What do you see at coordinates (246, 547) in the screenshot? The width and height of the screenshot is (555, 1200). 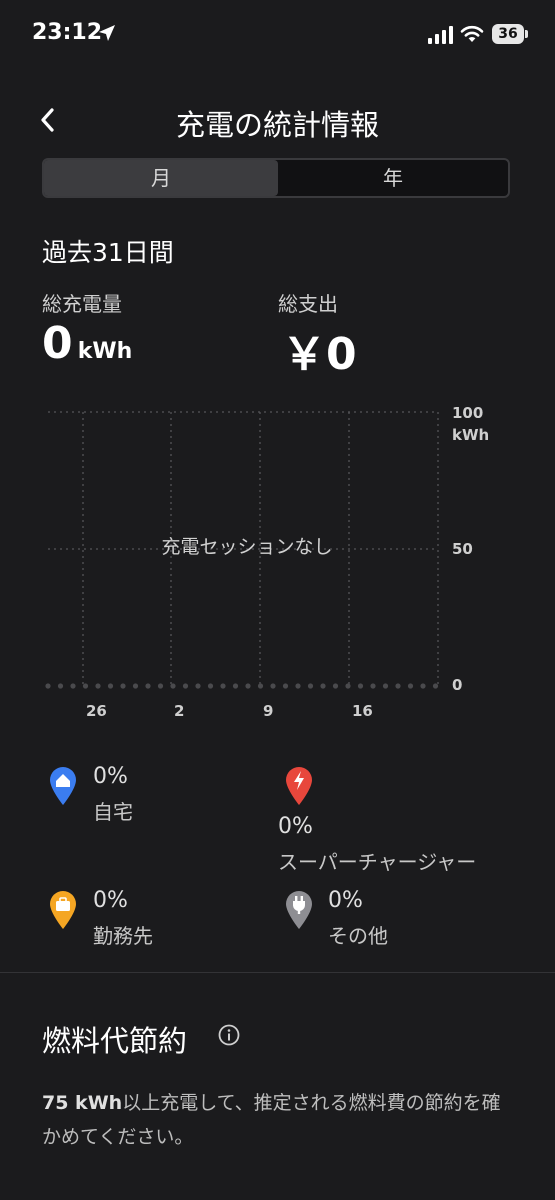 I see `empty-chart-message: 充電セッションなし` at bounding box center [246, 547].